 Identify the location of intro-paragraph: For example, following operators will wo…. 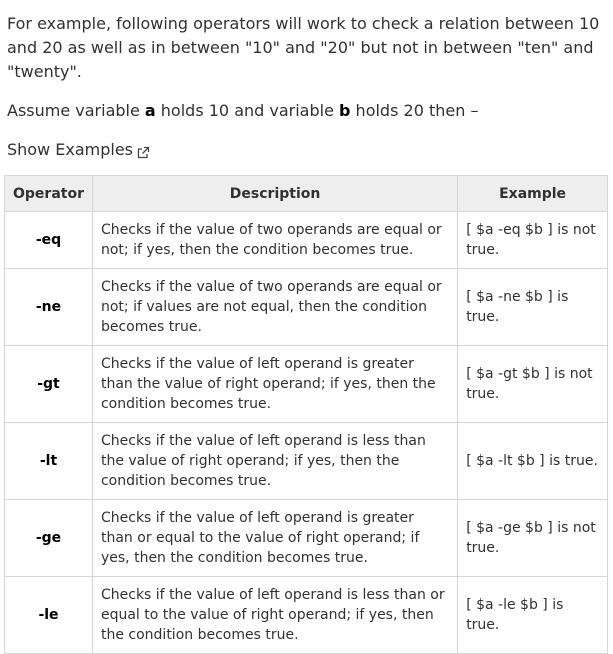
(303, 47).